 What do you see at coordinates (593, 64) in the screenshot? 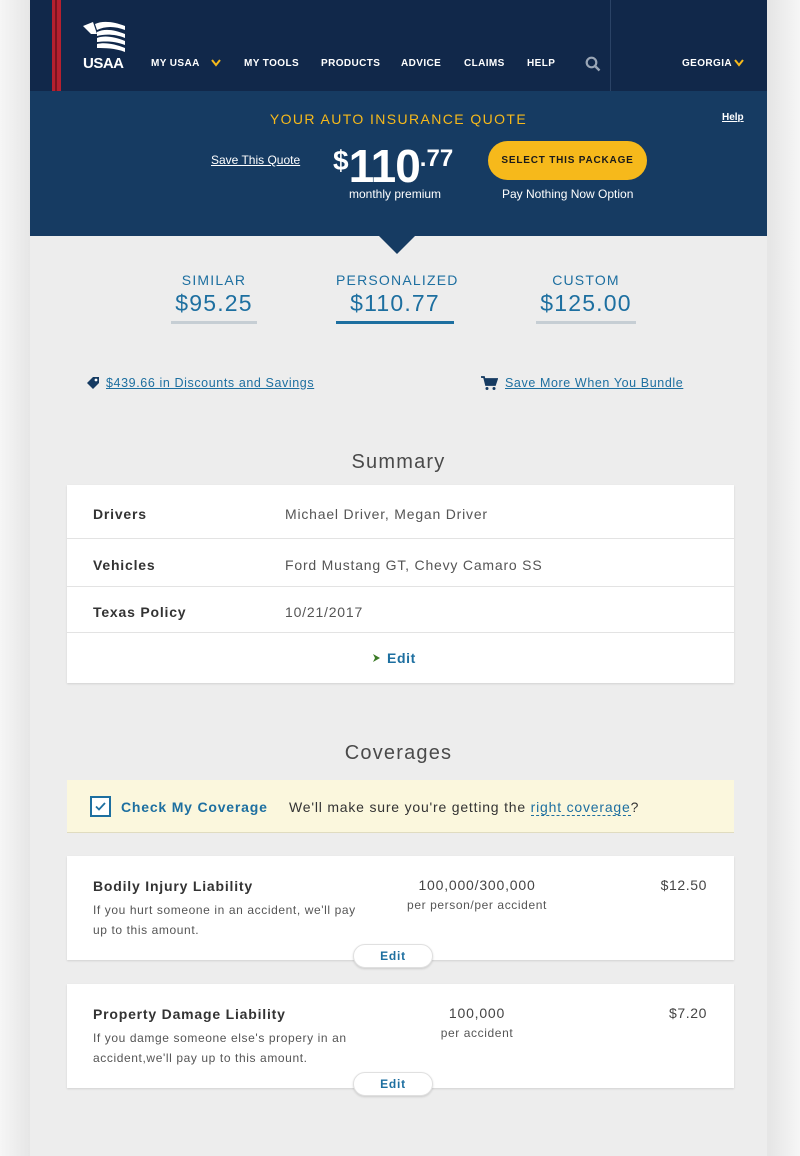
I see `search-icon` at bounding box center [593, 64].